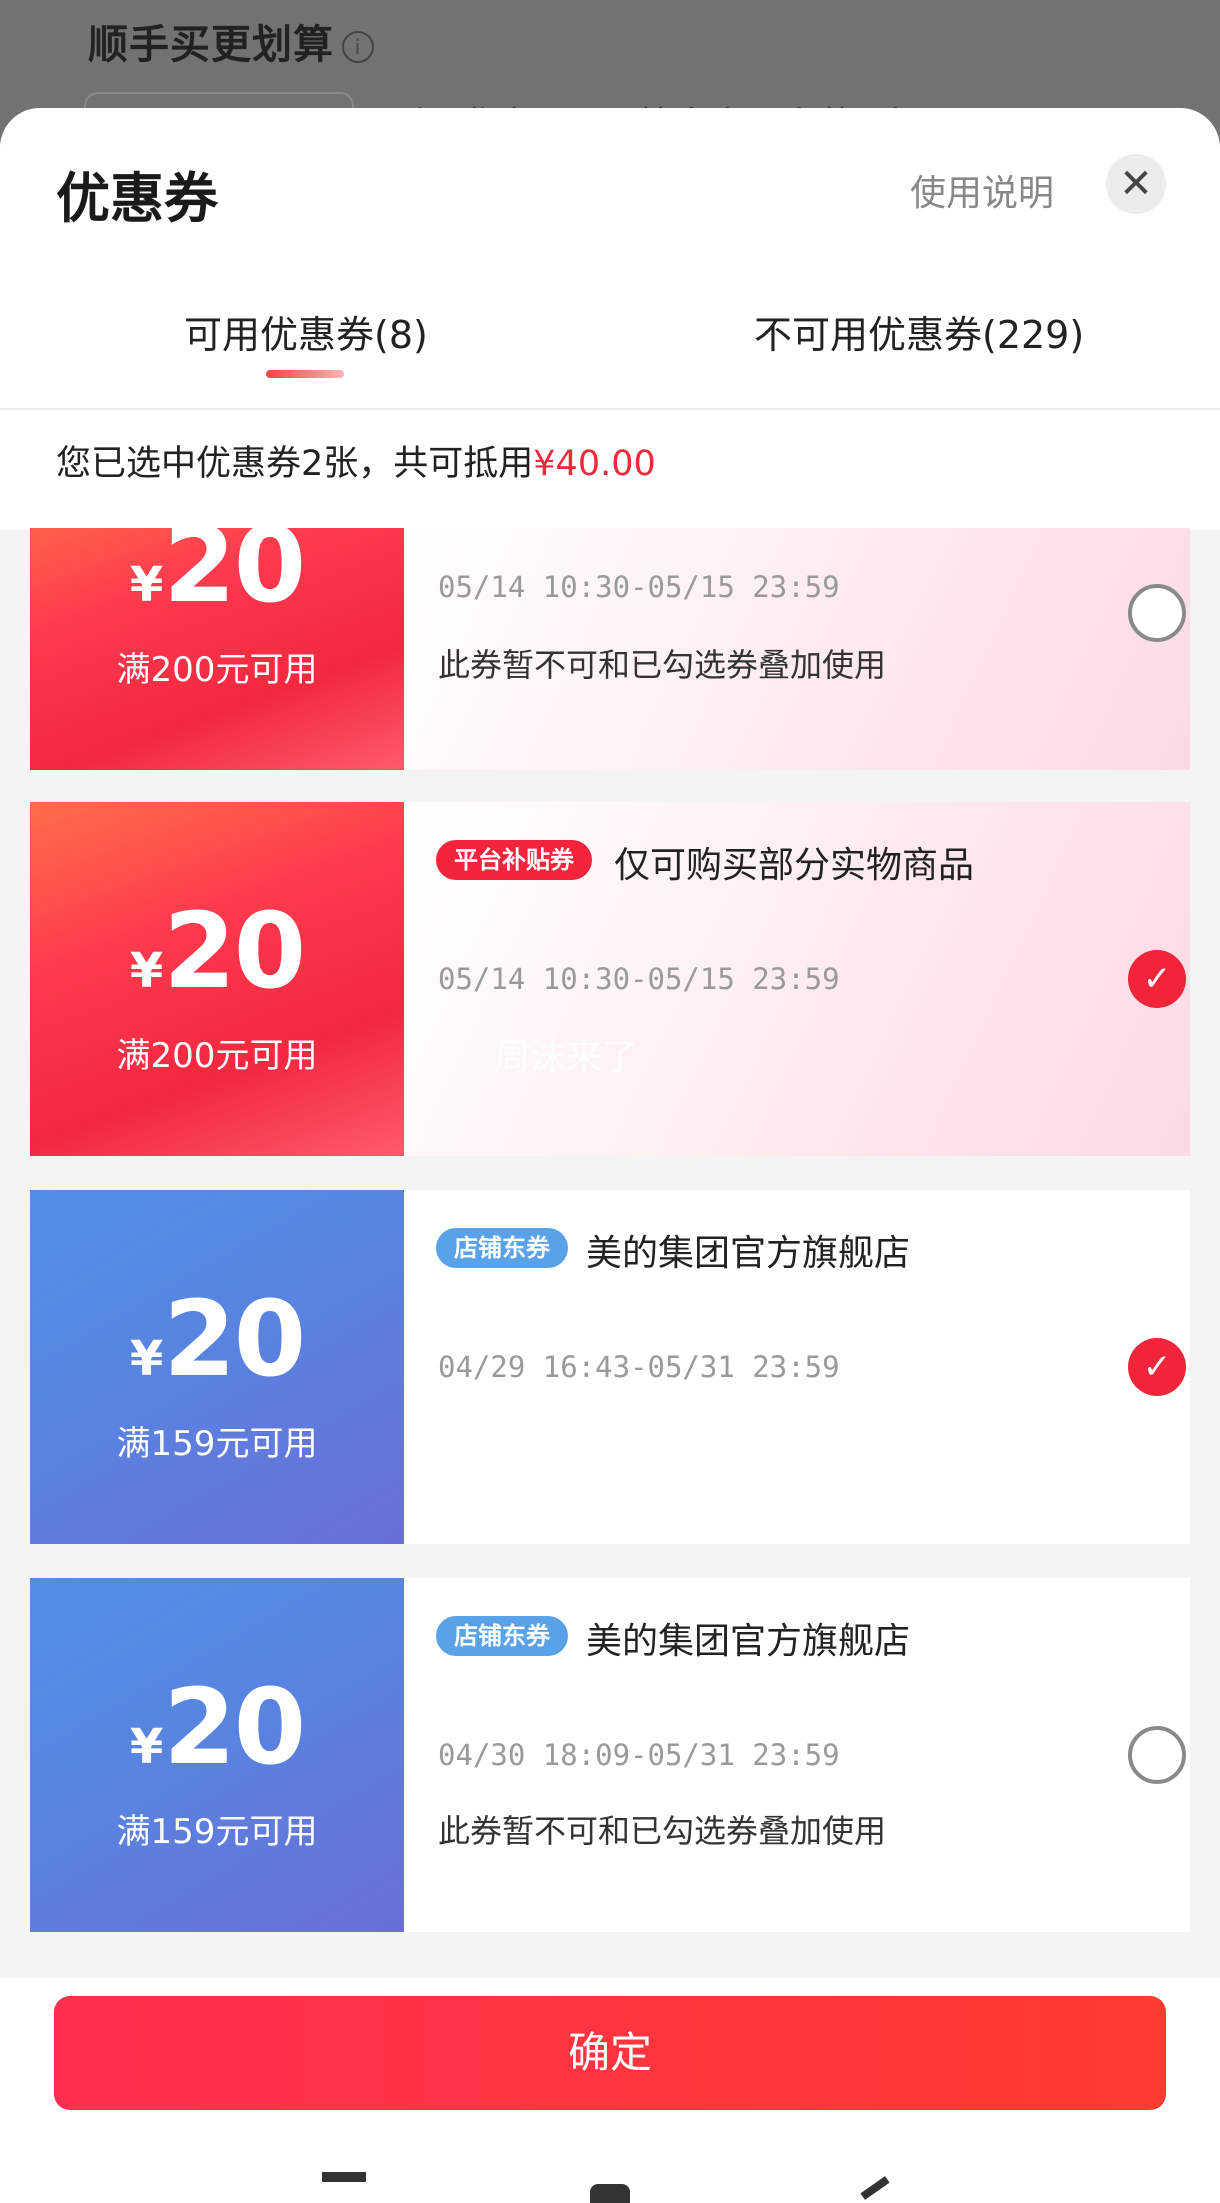 The width and height of the screenshot is (1220, 2203). I want to click on usage-instructions-link: 使用说明, so click(982, 190).